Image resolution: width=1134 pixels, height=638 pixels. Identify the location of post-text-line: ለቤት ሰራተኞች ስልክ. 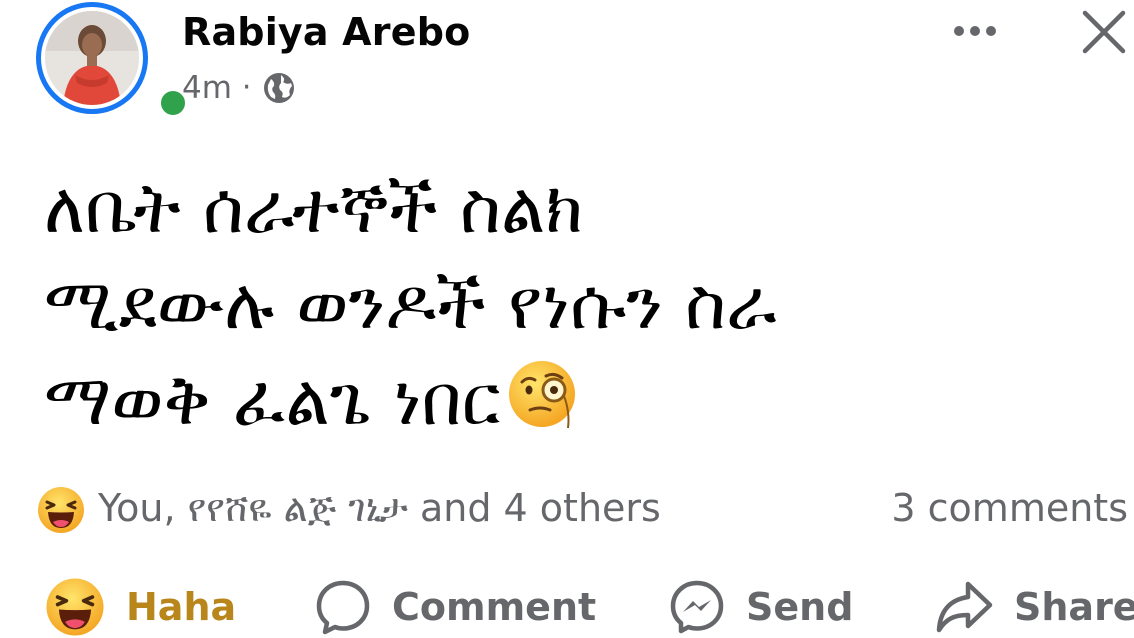
(314, 208).